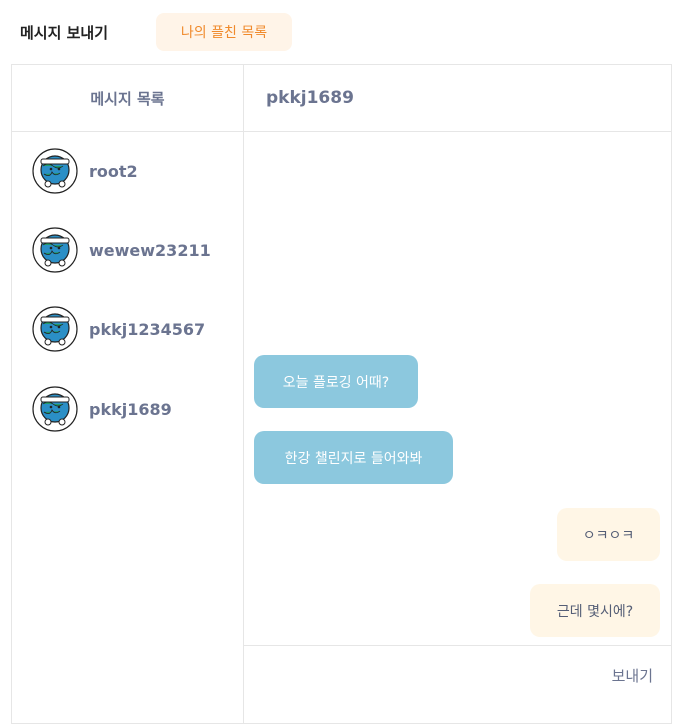 This screenshot has width=683, height=725. Describe the element at coordinates (127, 98) in the screenshot. I see `message-list-title: 메시지 목록` at that location.